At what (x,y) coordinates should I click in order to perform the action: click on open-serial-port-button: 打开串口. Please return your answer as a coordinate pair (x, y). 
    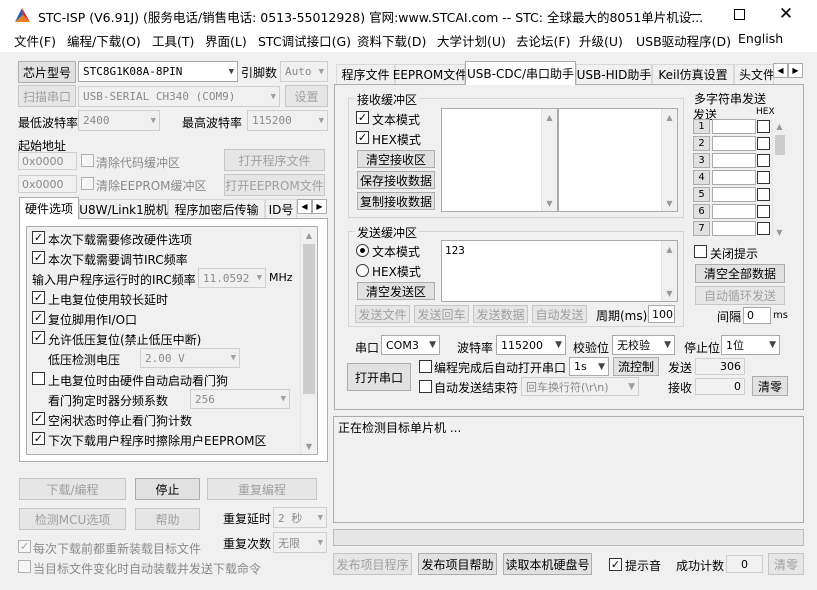
    Looking at the image, I should click on (379, 377).